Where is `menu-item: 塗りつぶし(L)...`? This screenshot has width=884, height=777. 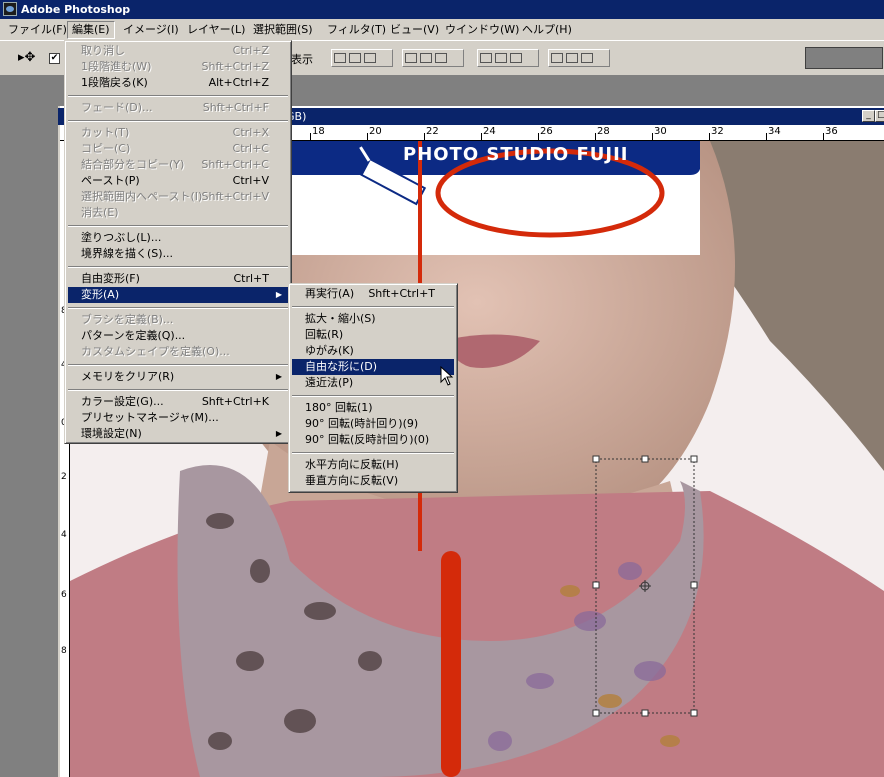
menu-item: 塗りつぶし(L)... is located at coordinates (178, 238).